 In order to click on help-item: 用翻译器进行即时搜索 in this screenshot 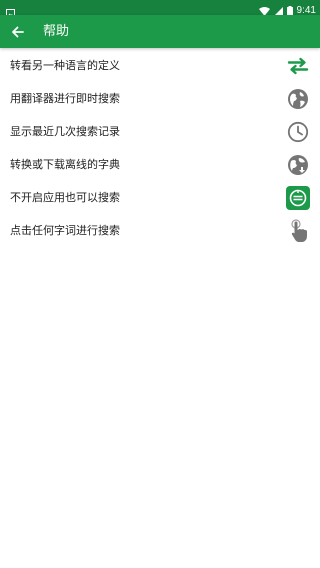, I will do `click(160, 98)`.